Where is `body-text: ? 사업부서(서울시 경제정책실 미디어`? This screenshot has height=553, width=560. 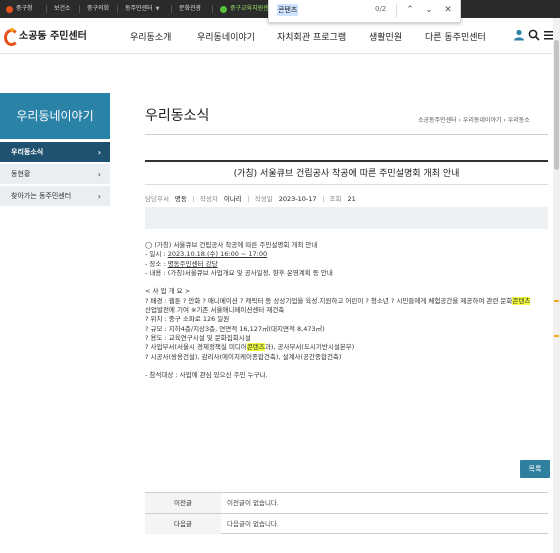 body-text: ? 사업부서(서울시 경제정책실 미디어 is located at coordinates (196, 347).